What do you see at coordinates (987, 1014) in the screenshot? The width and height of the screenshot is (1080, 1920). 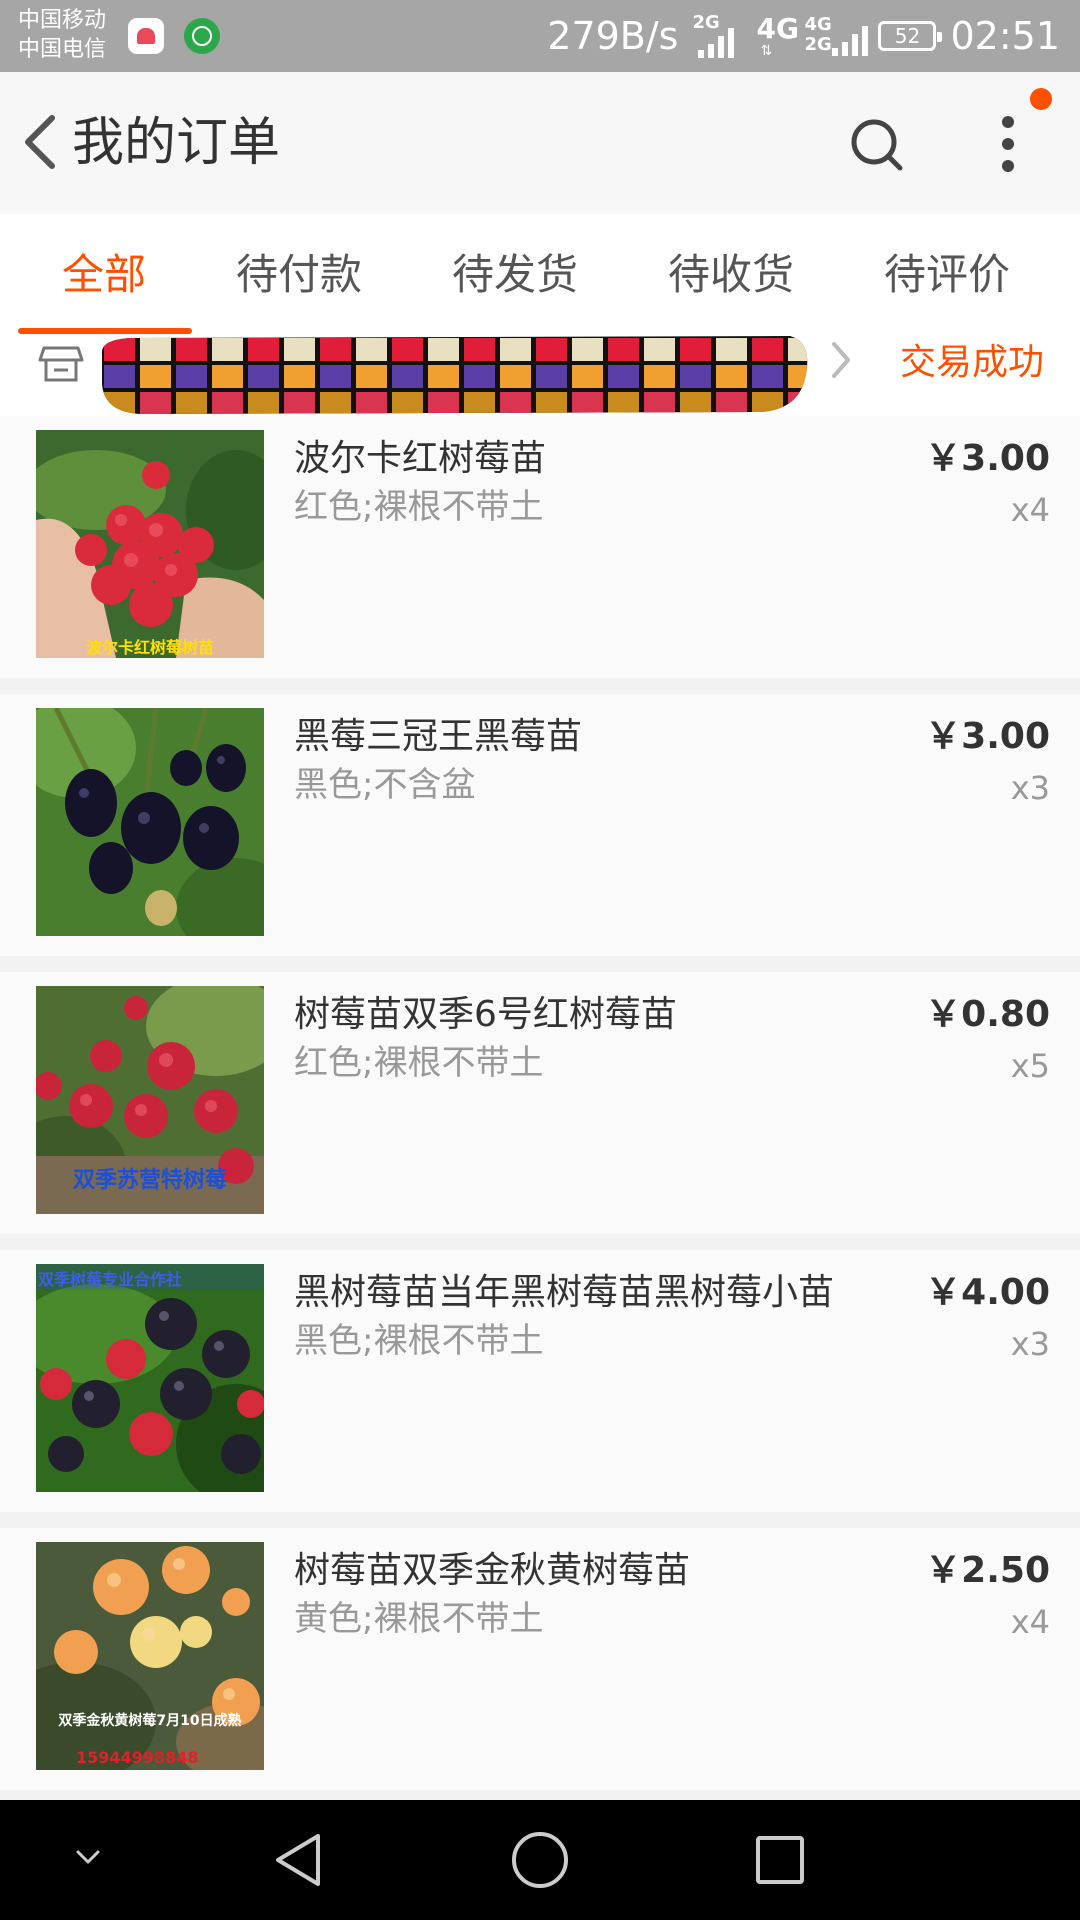 I see `product-price: ￥0.80` at bounding box center [987, 1014].